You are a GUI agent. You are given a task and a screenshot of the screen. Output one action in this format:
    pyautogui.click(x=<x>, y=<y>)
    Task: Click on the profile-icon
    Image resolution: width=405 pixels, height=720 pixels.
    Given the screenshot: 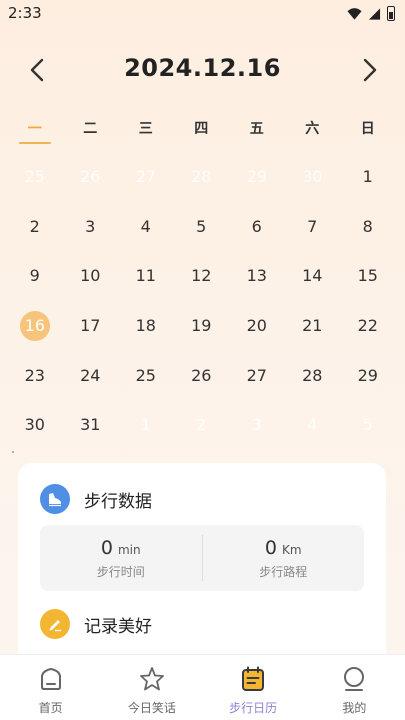 What is the action you would take?
    pyautogui.click(x=354, y=679)
    